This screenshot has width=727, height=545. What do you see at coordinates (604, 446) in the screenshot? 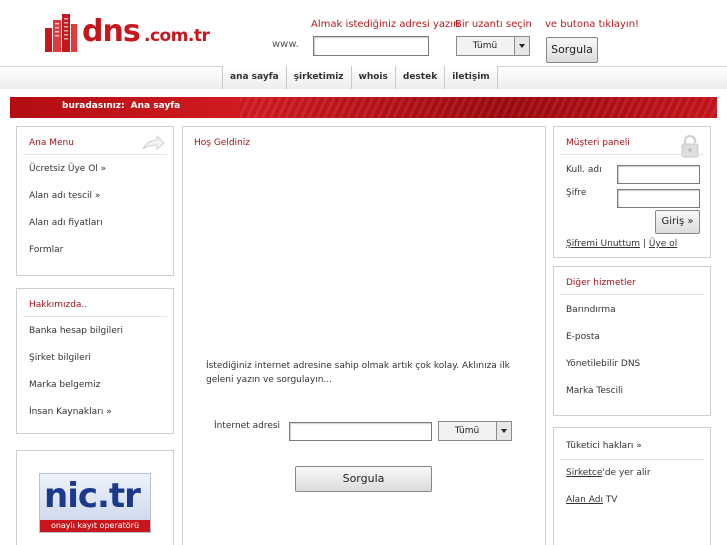
I see `consumer-rights-link: Tüketici hakları »` at bounding box center [604, 446].